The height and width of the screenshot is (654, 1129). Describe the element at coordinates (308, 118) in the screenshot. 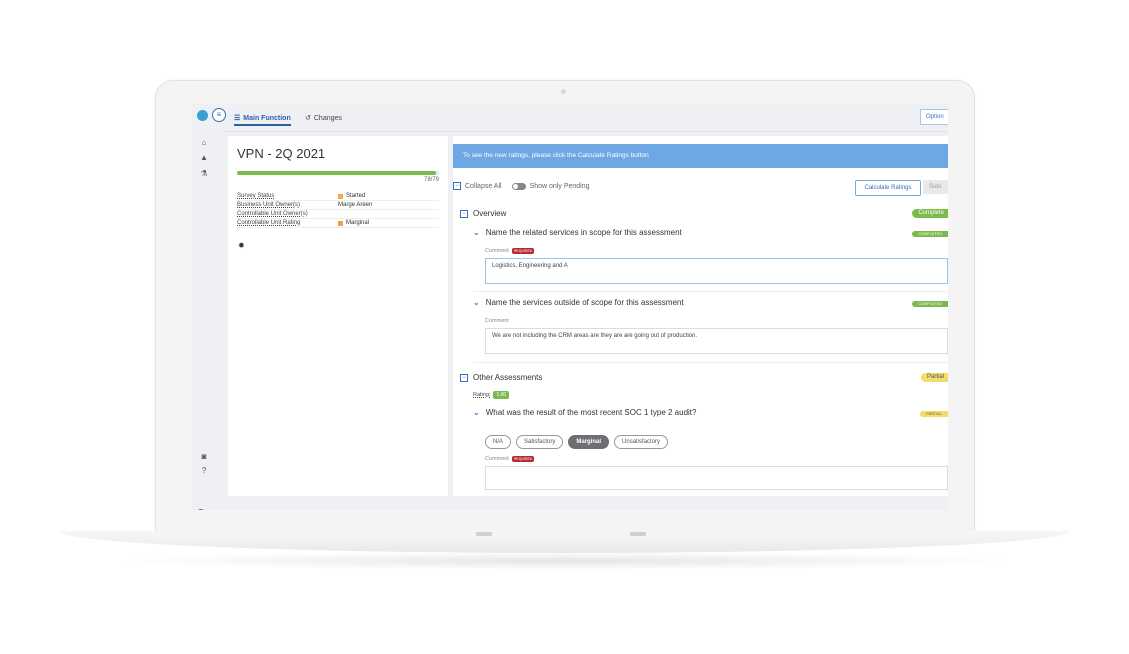

I see `history-icon: ↺` at that location.